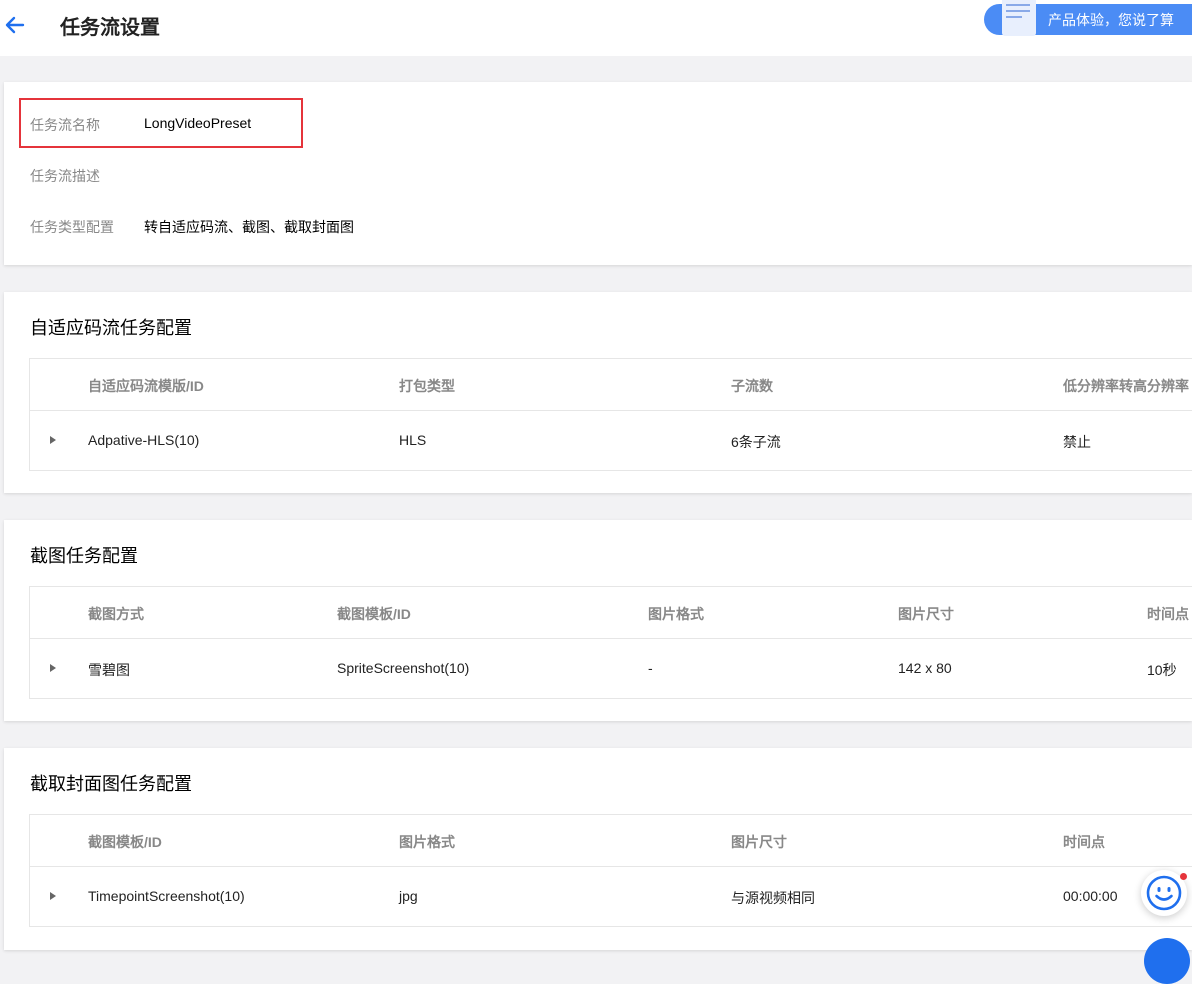 The width and height of the screenshot is (1192, 984). What do you see at coordinates (146, 386) in the screenshot?
I see `column-header: 自适应码流模版/ID` at bounding box center [146, 386].